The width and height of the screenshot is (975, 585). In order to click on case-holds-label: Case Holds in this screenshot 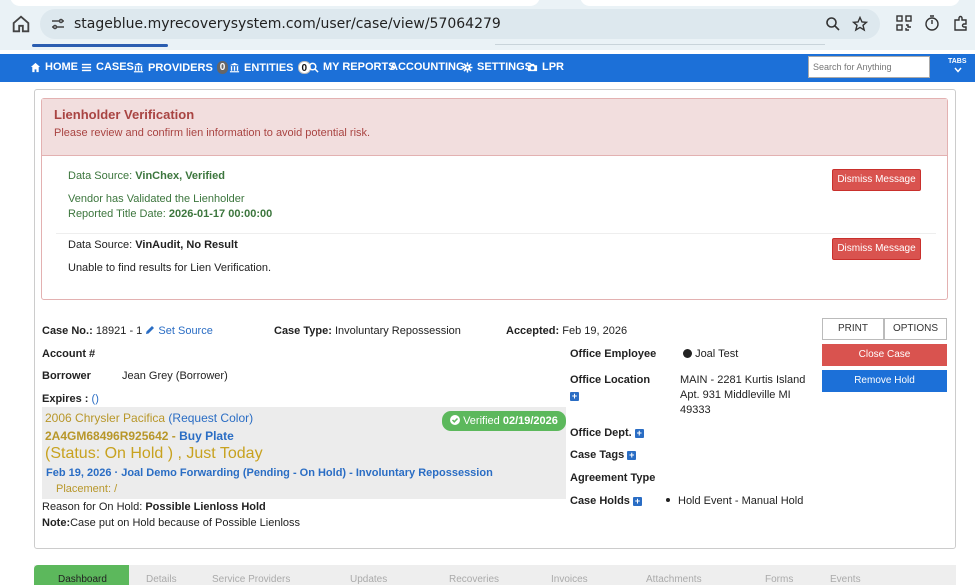, I will do `click(600, 501)`.